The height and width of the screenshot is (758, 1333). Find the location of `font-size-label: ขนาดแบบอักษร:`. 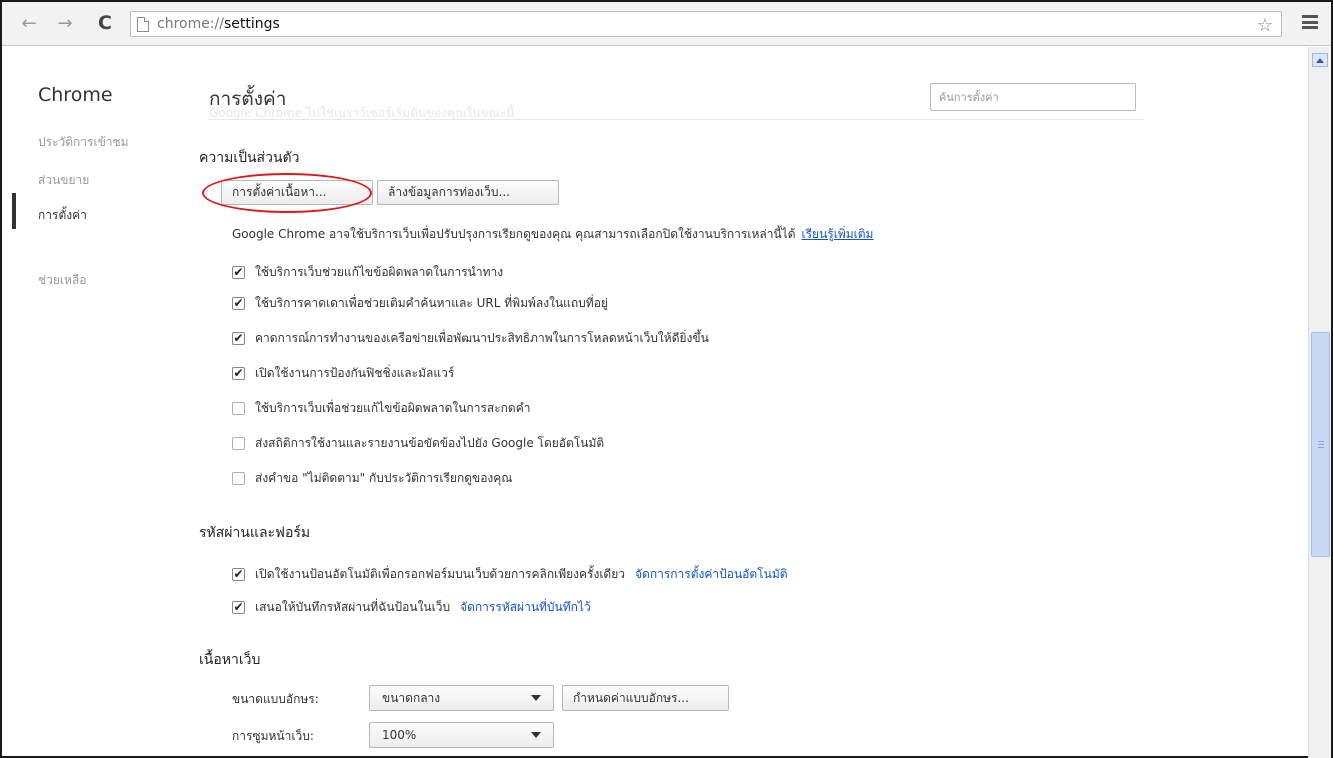

font-size-label: ขนาดแบบอักษร: is located at coordinates (275, 699).